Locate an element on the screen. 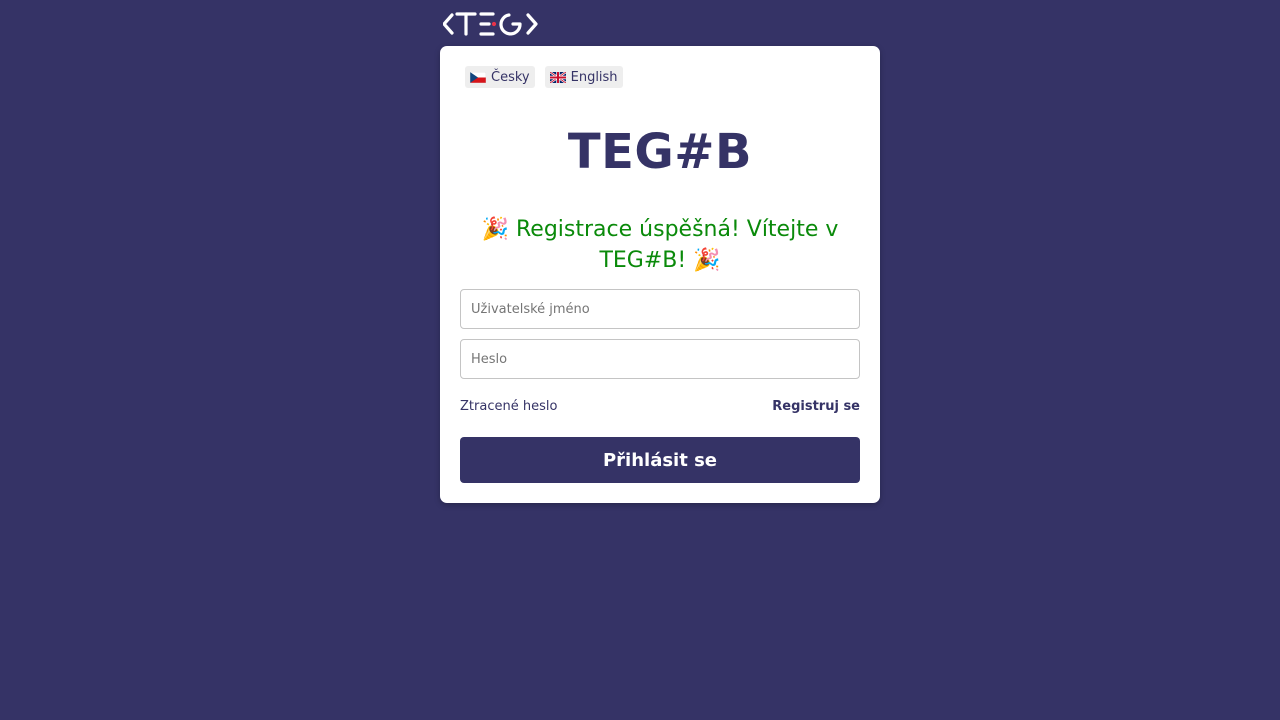 The width and height of the screenshot is (1280, 720). language-switcher: Česky English is located at coordinates (544, 77).